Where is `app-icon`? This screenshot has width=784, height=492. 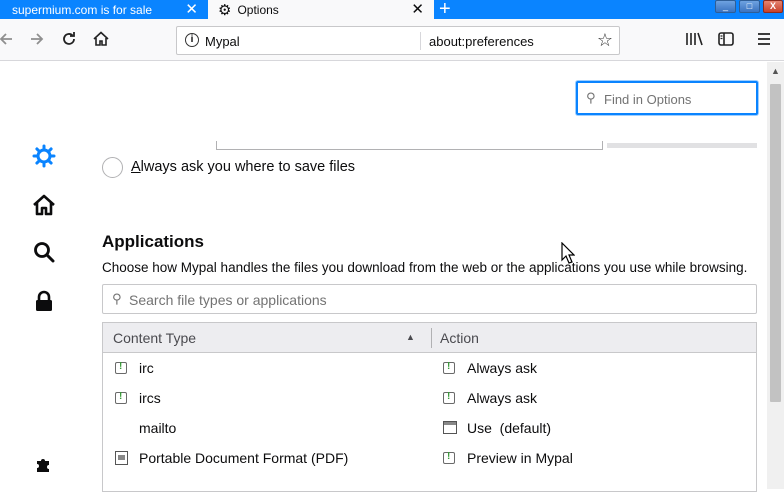 app-icon is located at coordinates (450, 427).